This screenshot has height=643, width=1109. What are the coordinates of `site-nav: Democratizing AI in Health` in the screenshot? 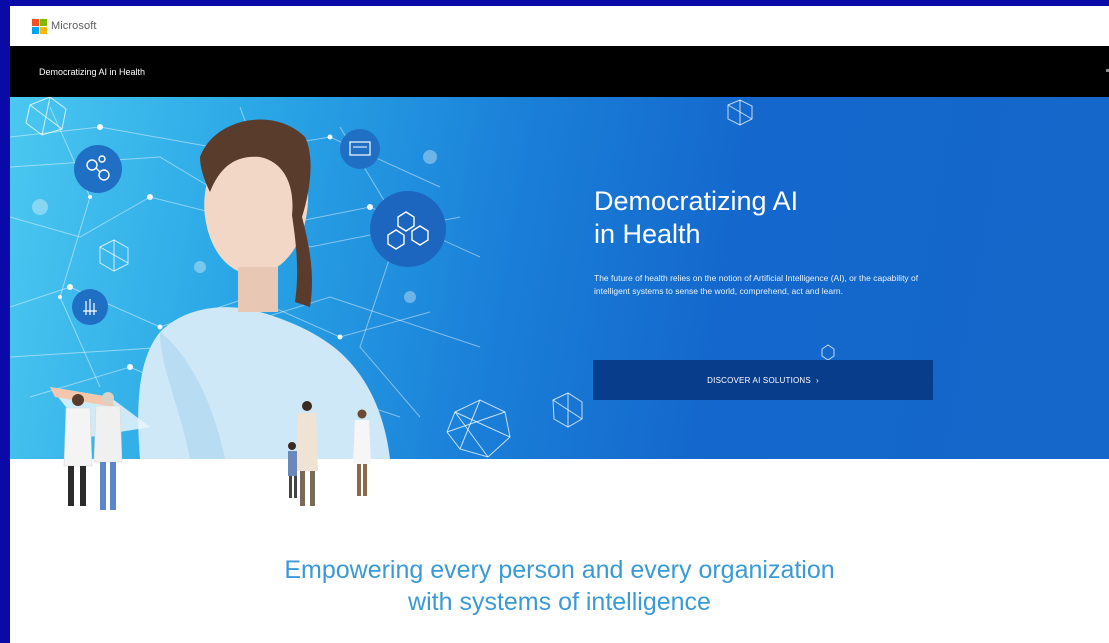 It's located at (559, 71).